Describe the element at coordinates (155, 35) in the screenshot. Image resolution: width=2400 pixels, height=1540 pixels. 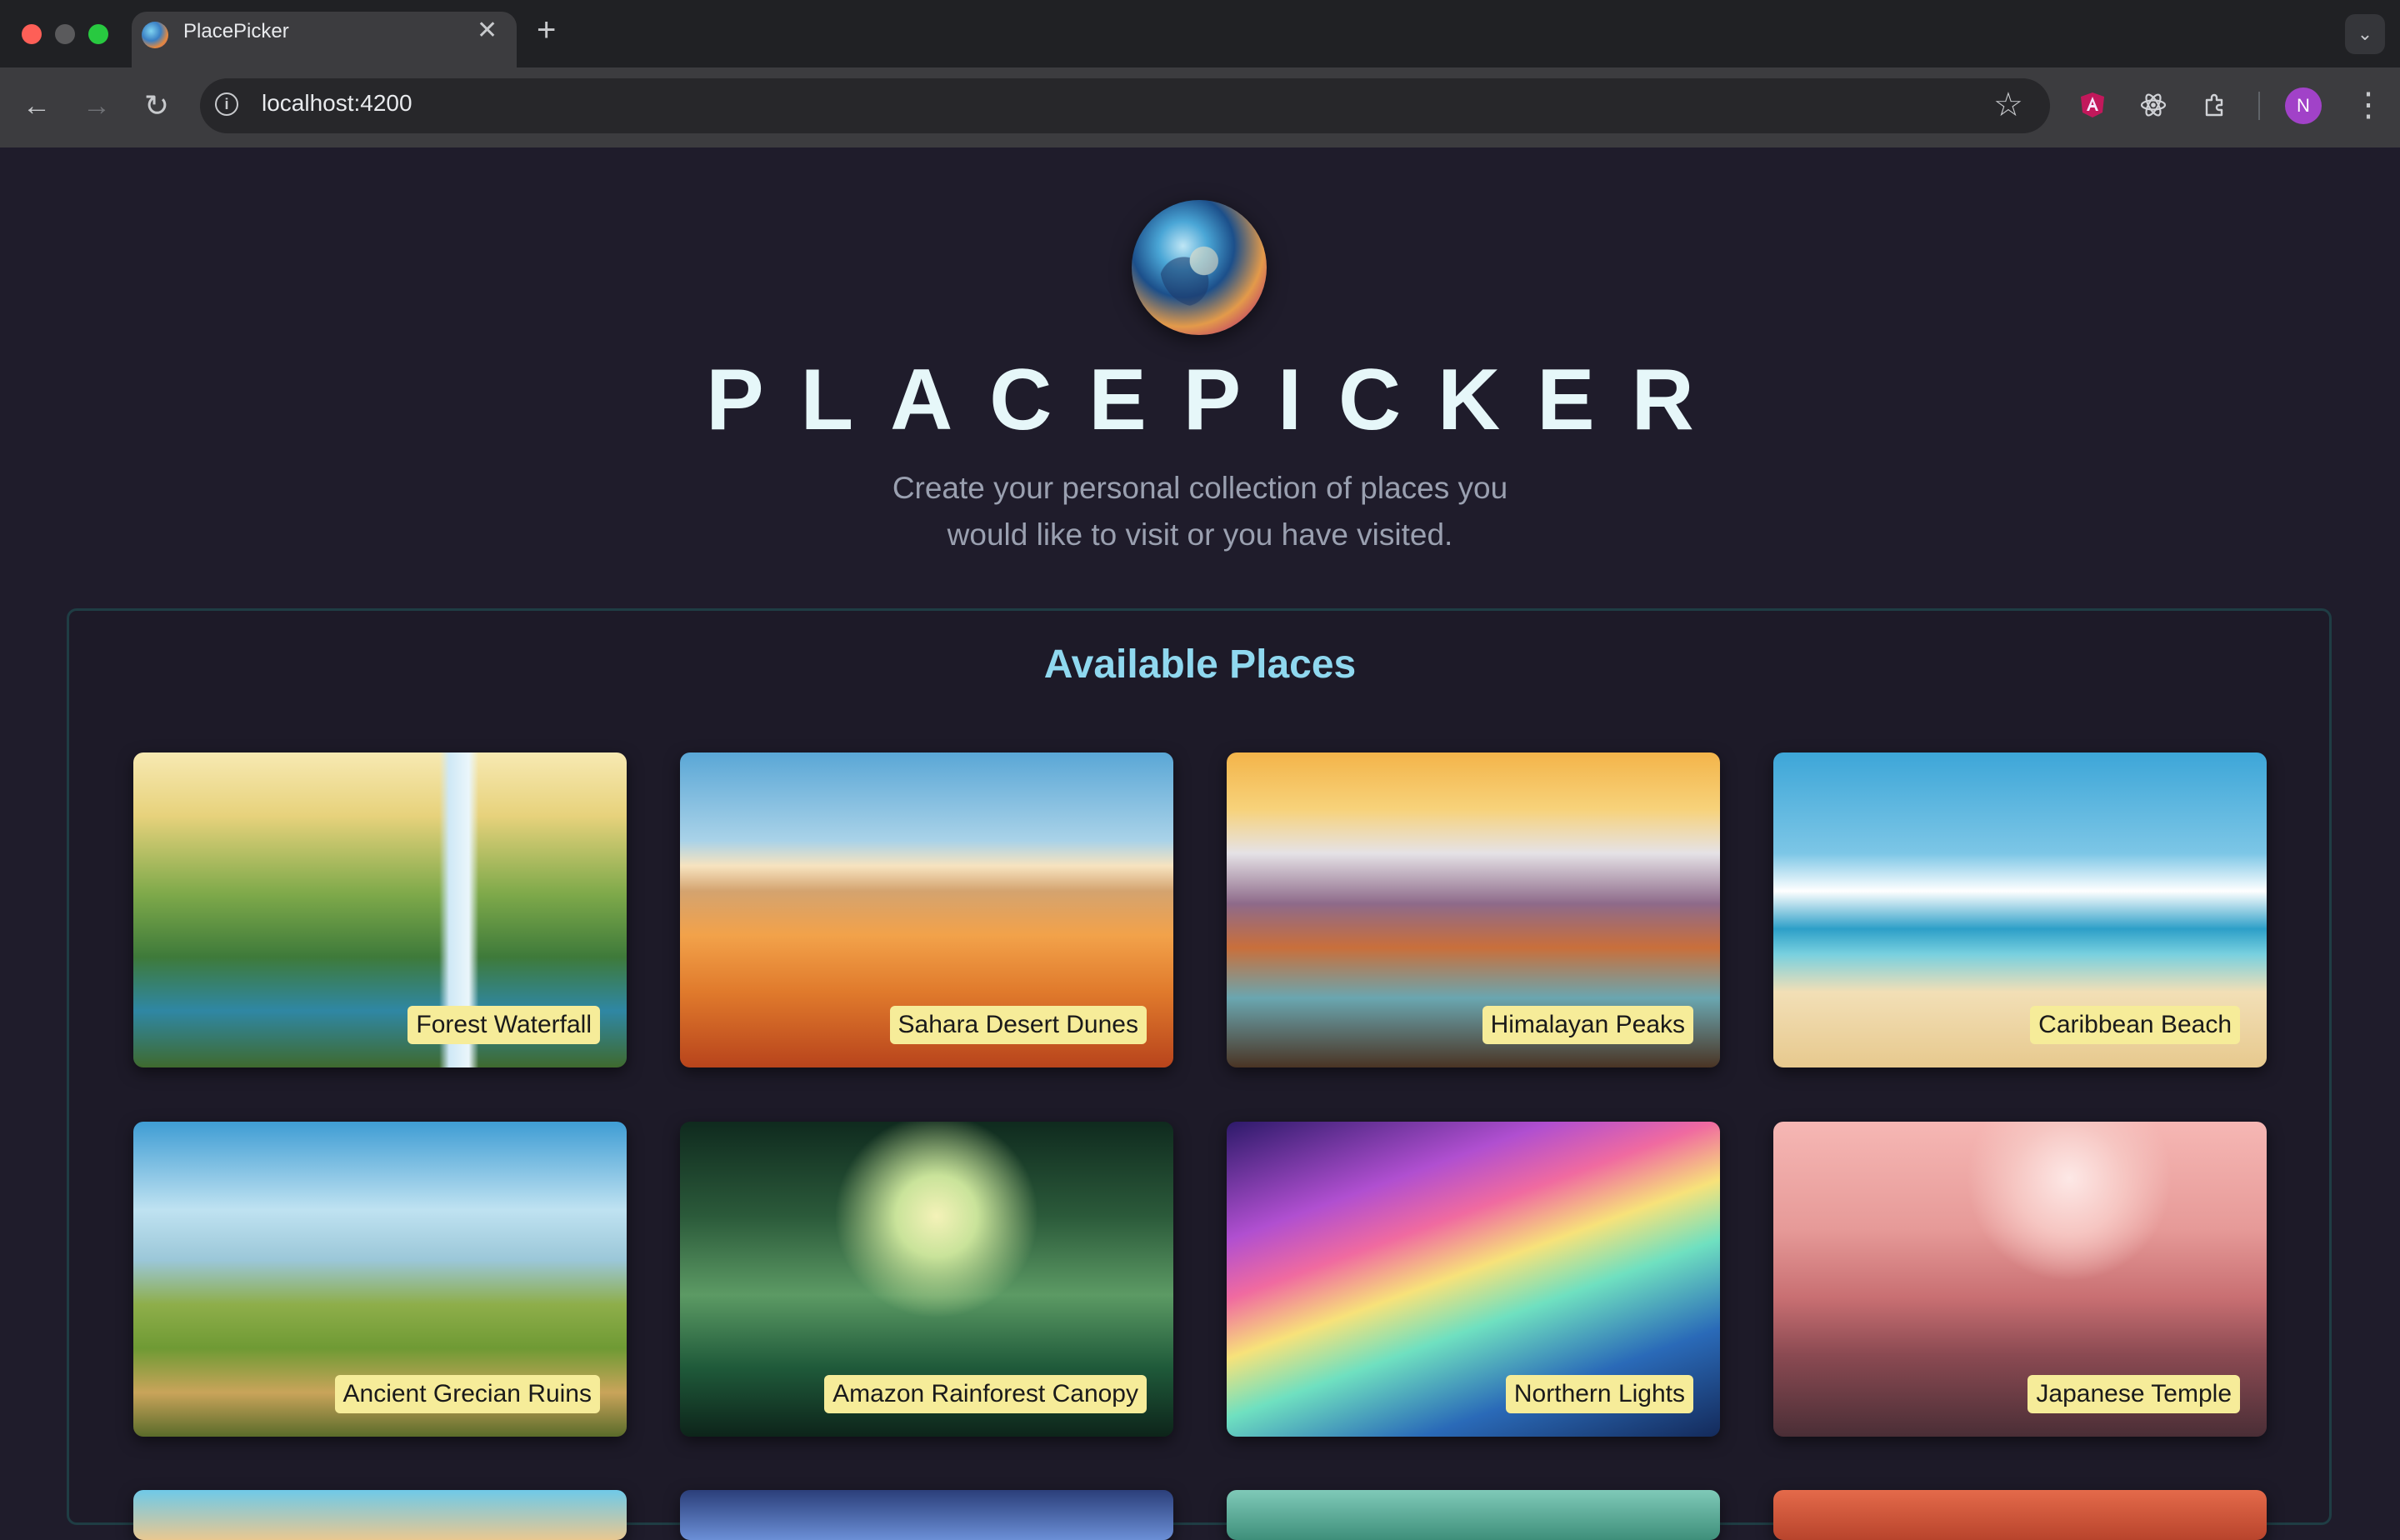
I see `globe-favicon-icon` at that location.